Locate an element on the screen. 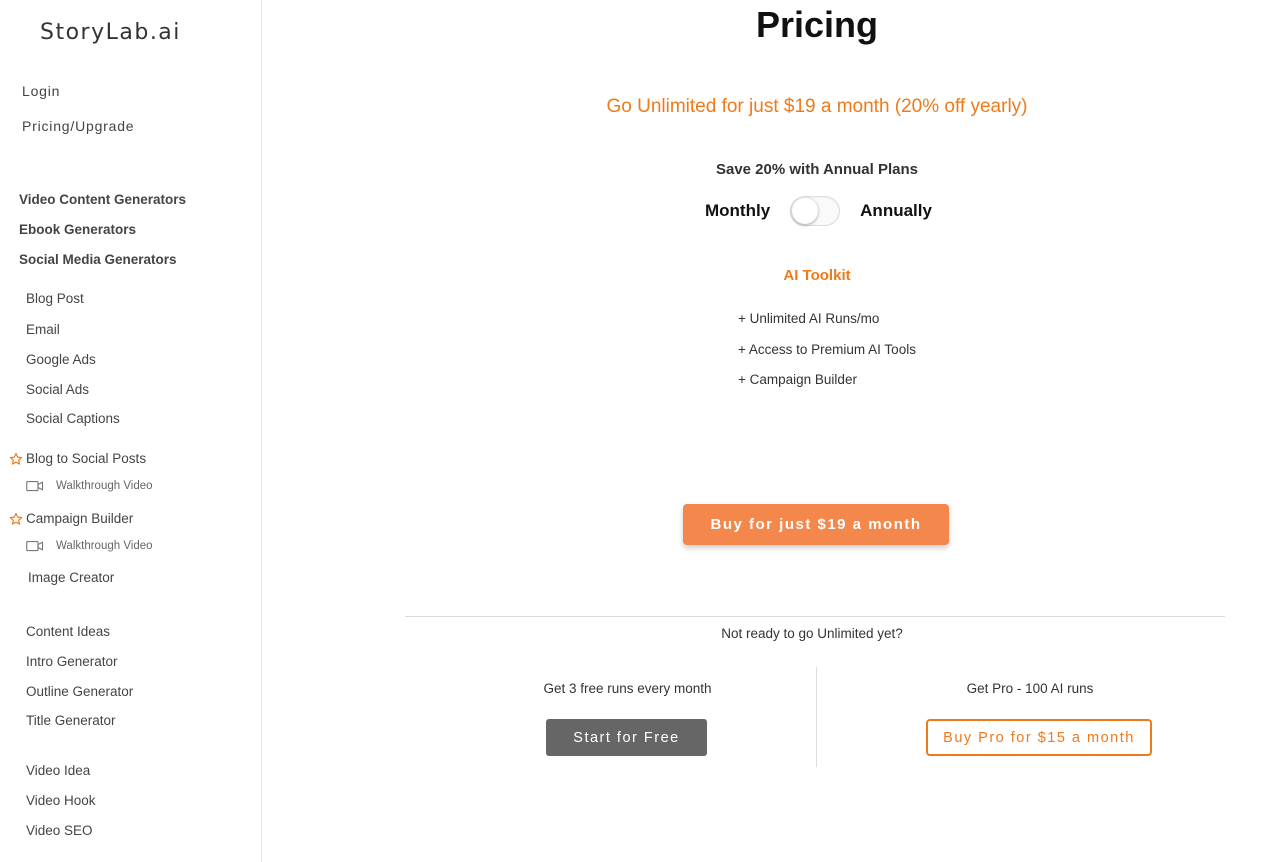 The image size is (1269, 862). pricing-upgrade-link: Pricing/Upgrade is located at coordinates (78, 126).